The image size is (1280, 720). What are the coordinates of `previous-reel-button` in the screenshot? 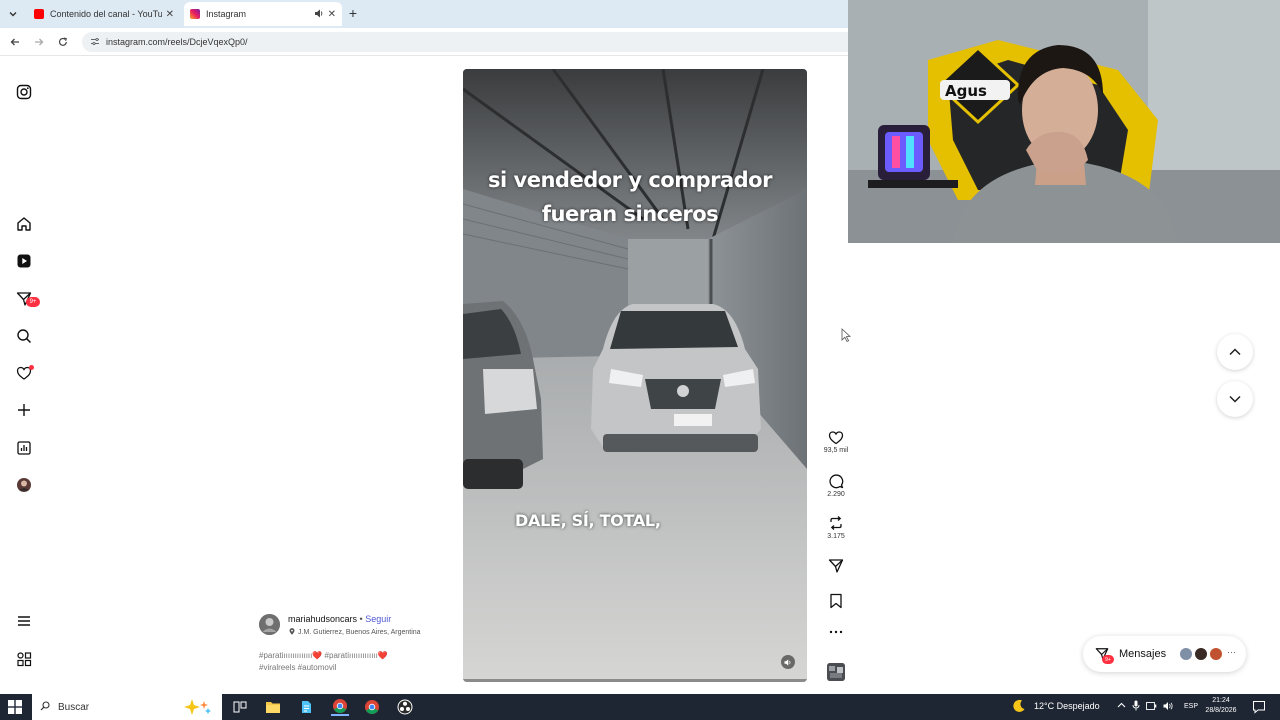 It's located at (1235, 352).